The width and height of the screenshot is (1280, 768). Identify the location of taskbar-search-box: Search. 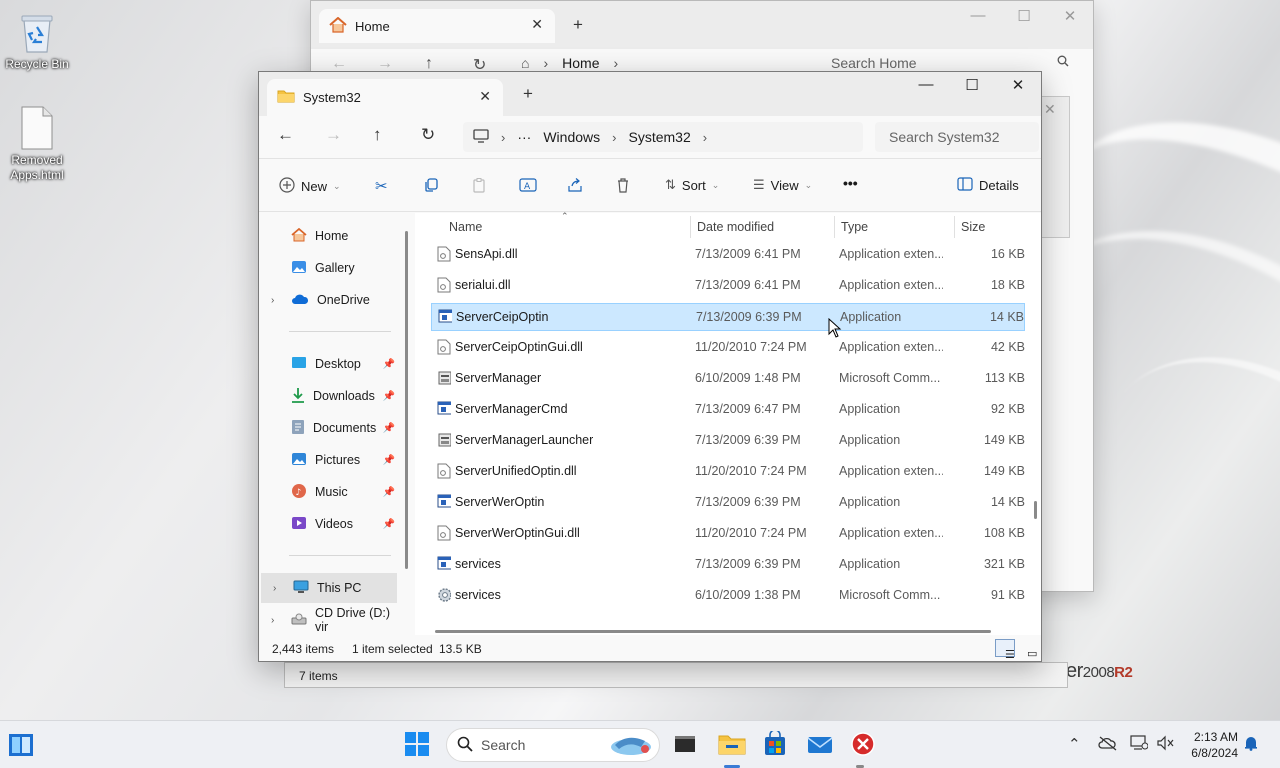
(553, 745).